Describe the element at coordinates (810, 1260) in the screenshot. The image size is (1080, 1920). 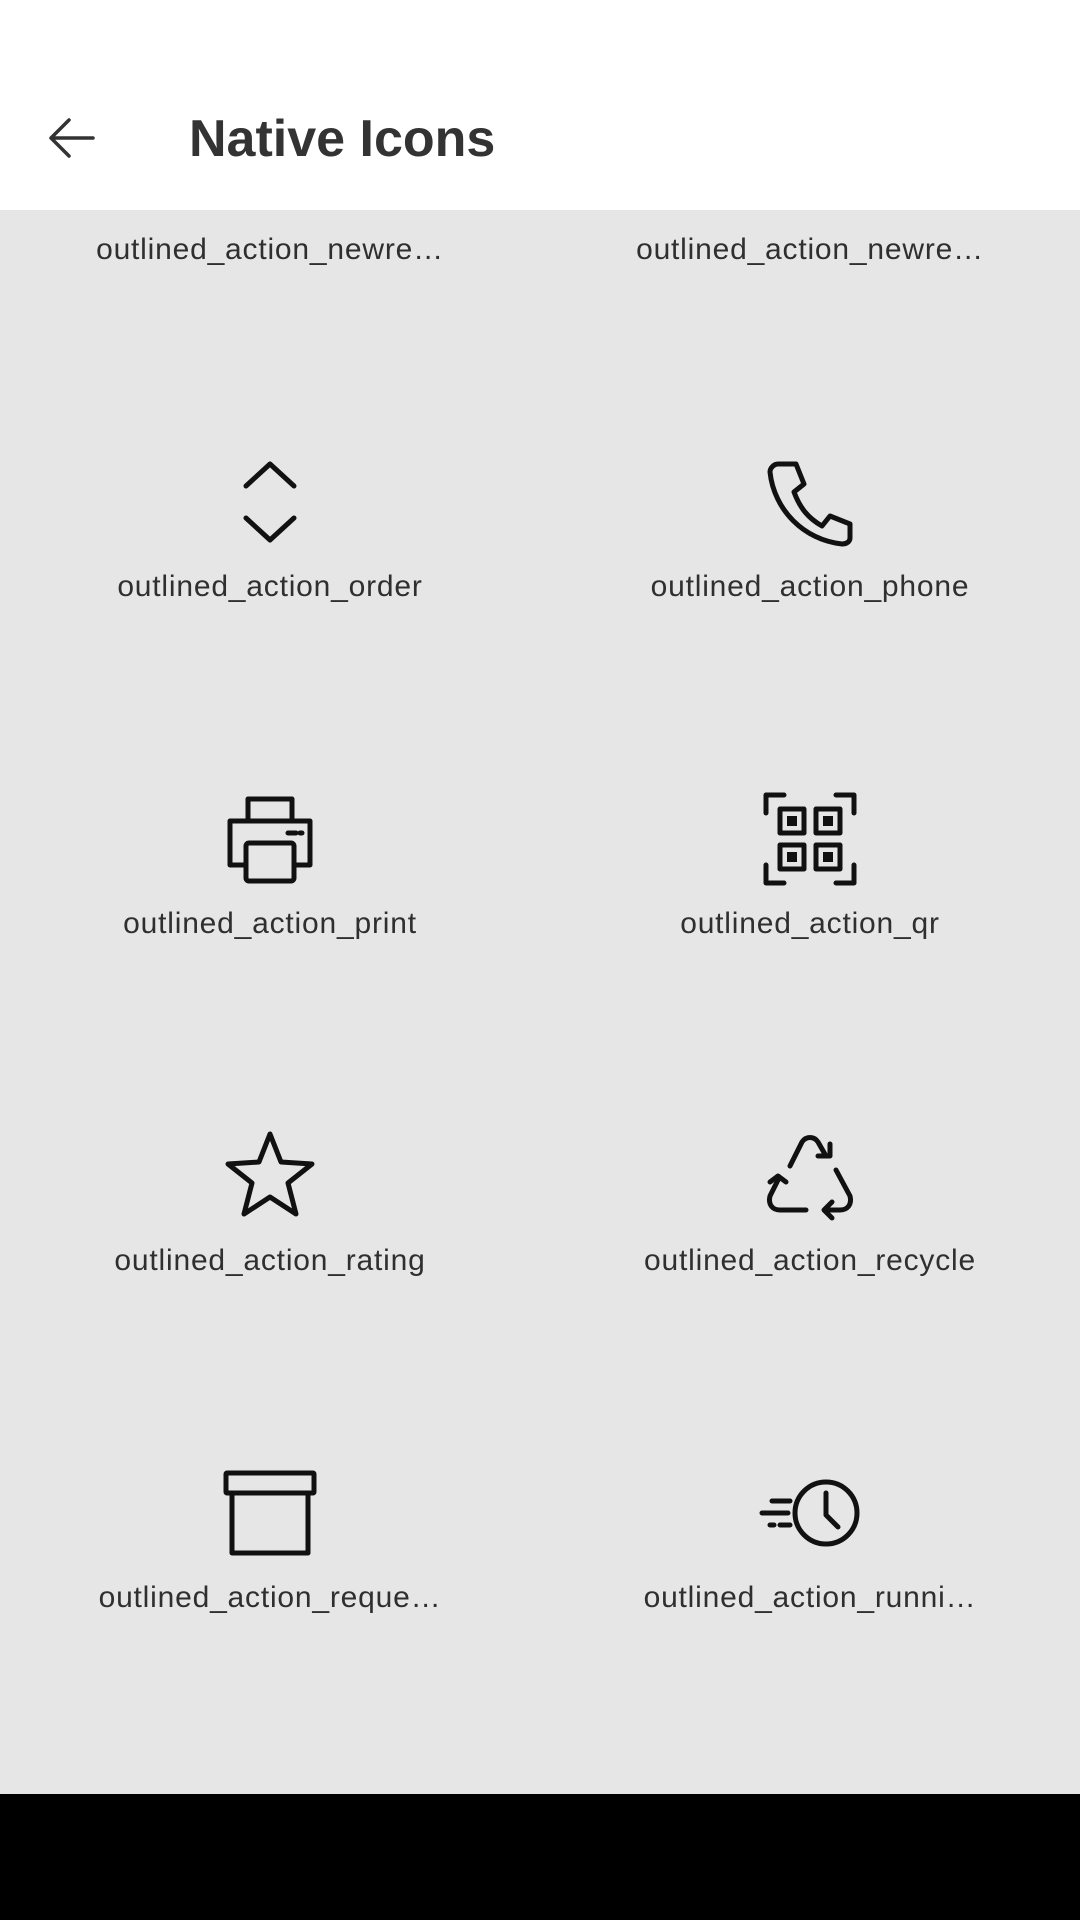
I see `icon-label: outlined_action_recycle` at that location.